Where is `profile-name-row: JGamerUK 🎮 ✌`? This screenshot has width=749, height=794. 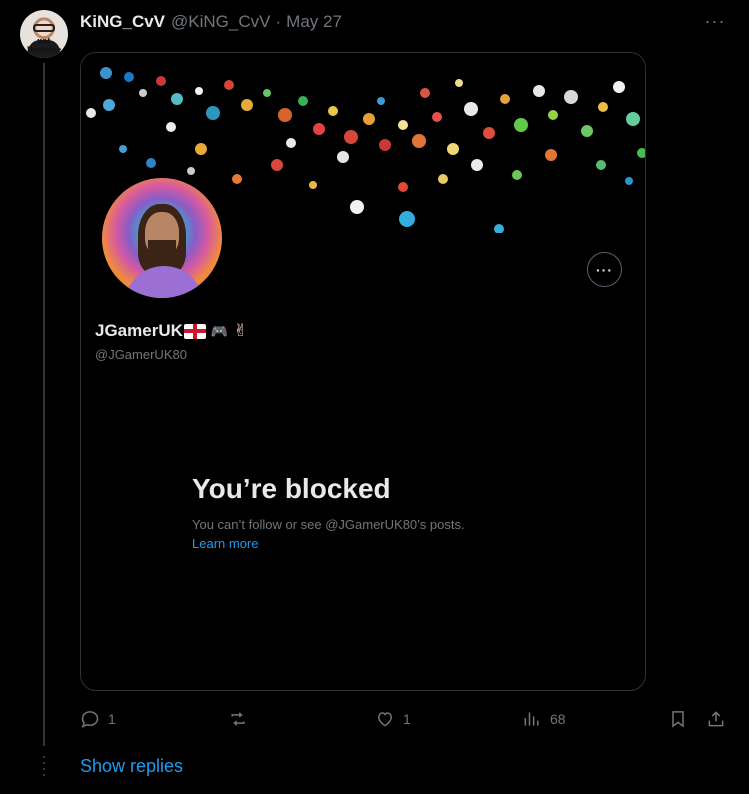 profile-name-row: JGamerUK 🎮 ✌ is located at coordinates (171, 331).